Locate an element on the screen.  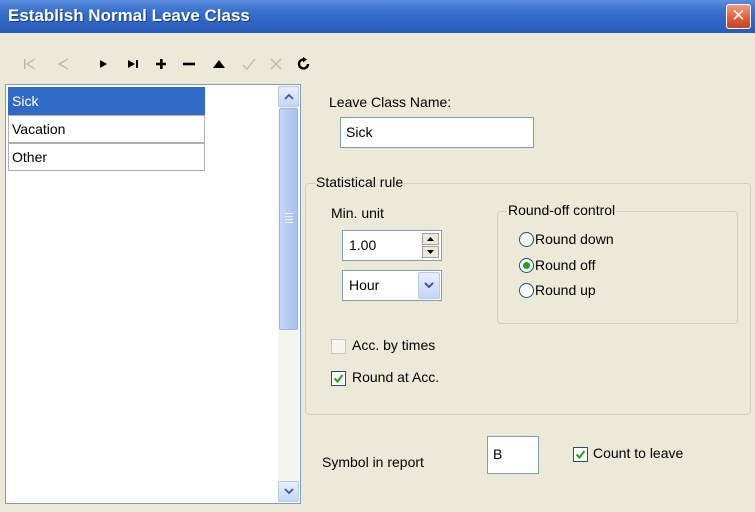
radio-selected-dot is located at coordinates (526, 265).